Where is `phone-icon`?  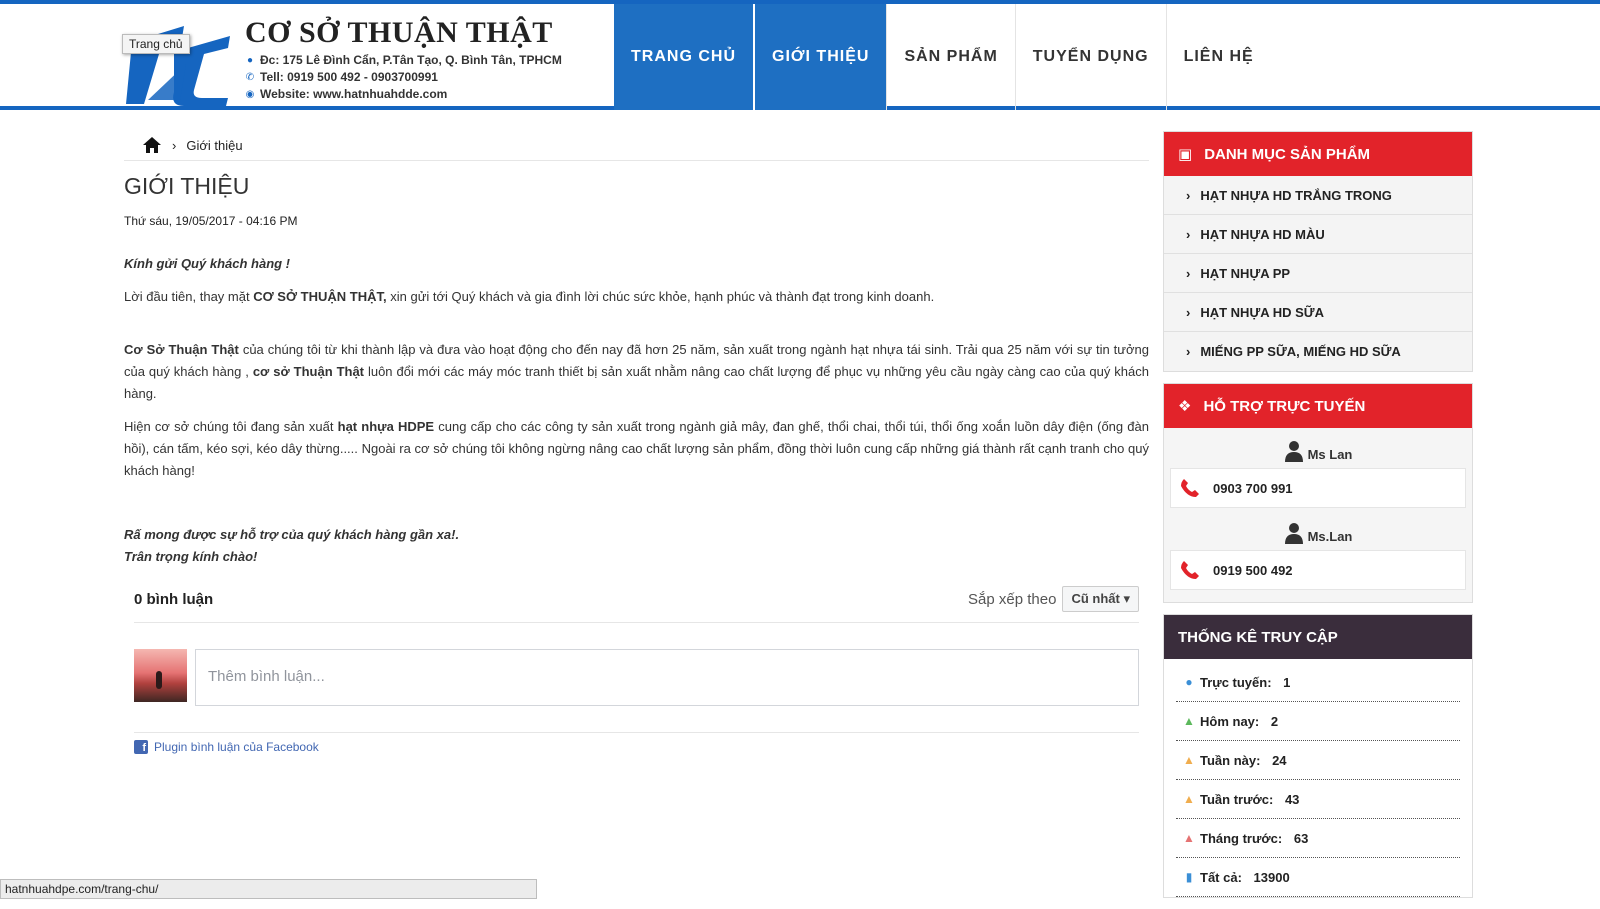 phone-icon is located at coordinates (1190, 488).